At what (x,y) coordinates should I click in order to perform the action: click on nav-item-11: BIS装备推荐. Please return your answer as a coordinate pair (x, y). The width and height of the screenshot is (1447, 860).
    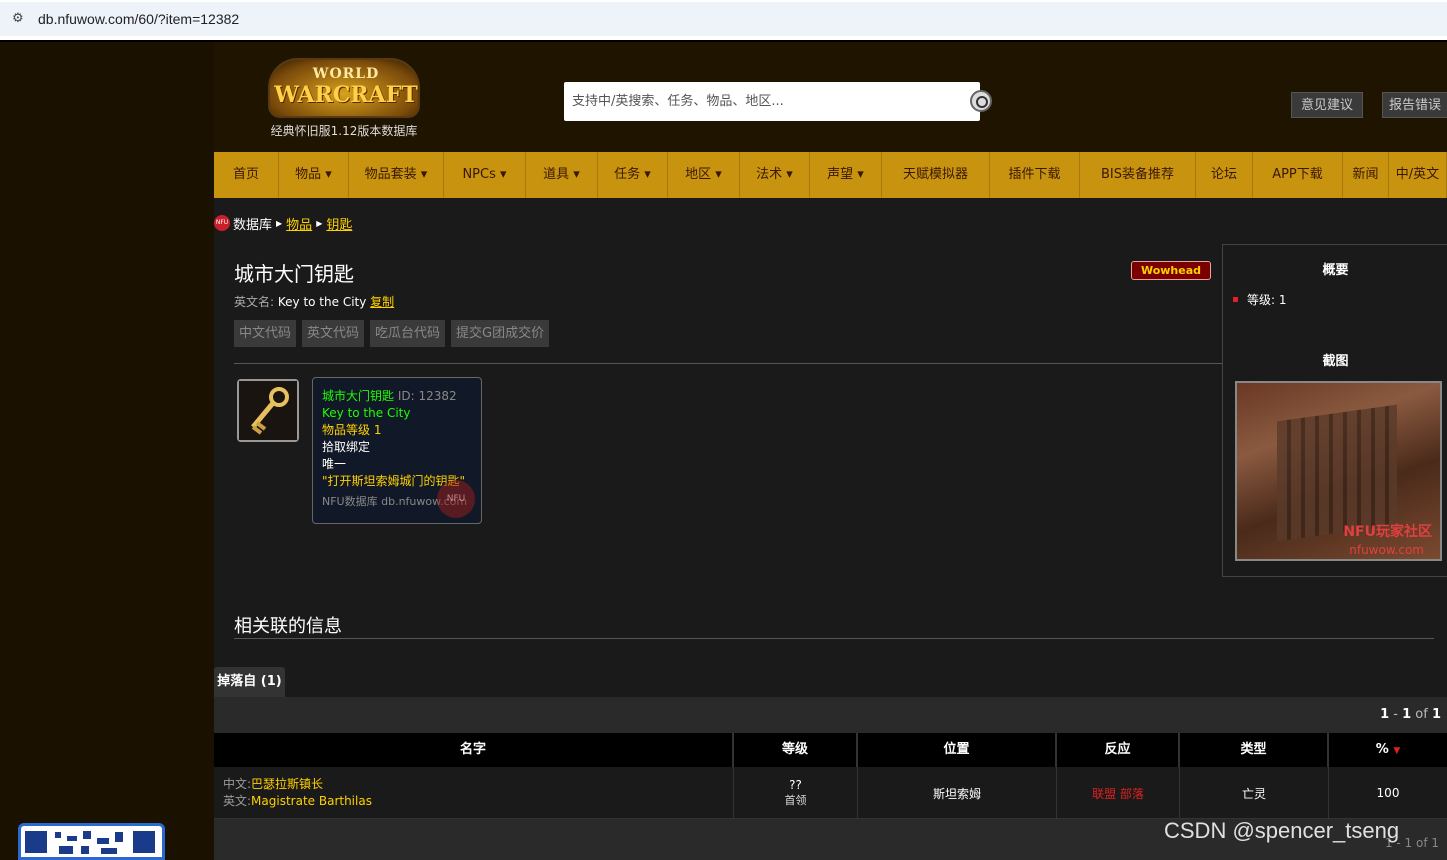
    Looking at the image, I should click on (1138, 175).